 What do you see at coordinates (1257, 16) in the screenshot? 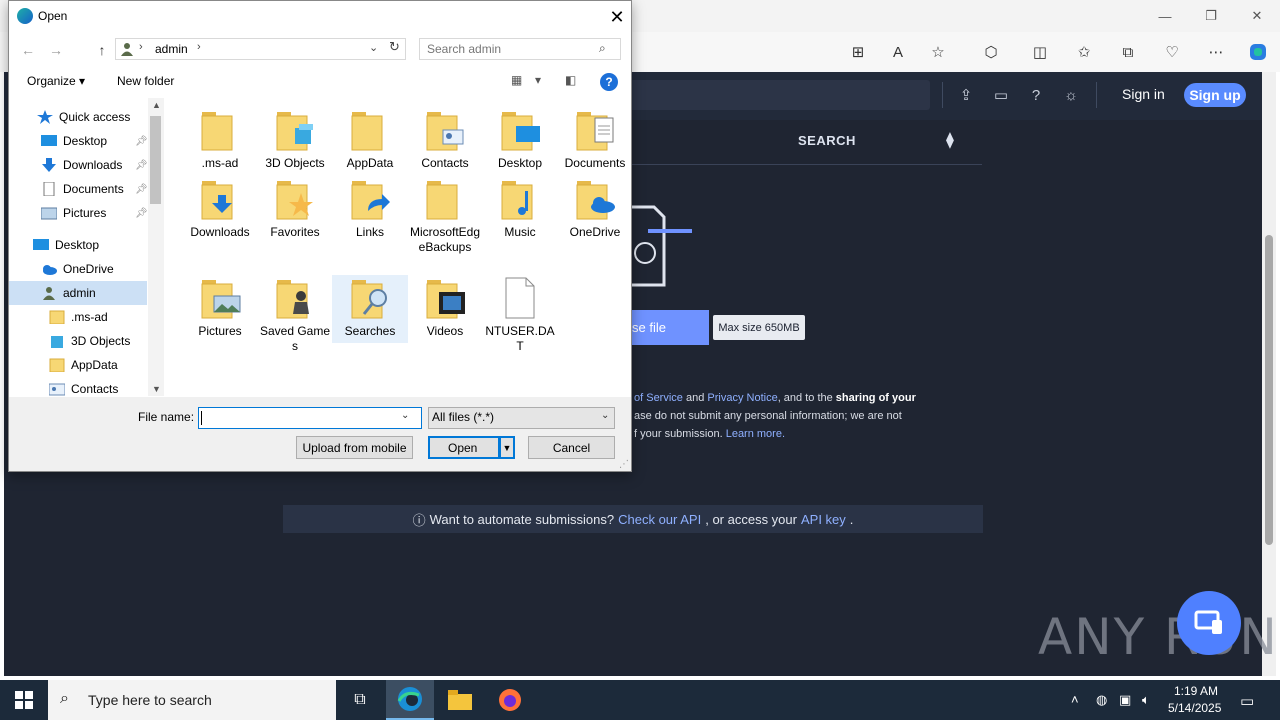
I see `browser-close-button: ✕` at bounding box center [1257, 16].